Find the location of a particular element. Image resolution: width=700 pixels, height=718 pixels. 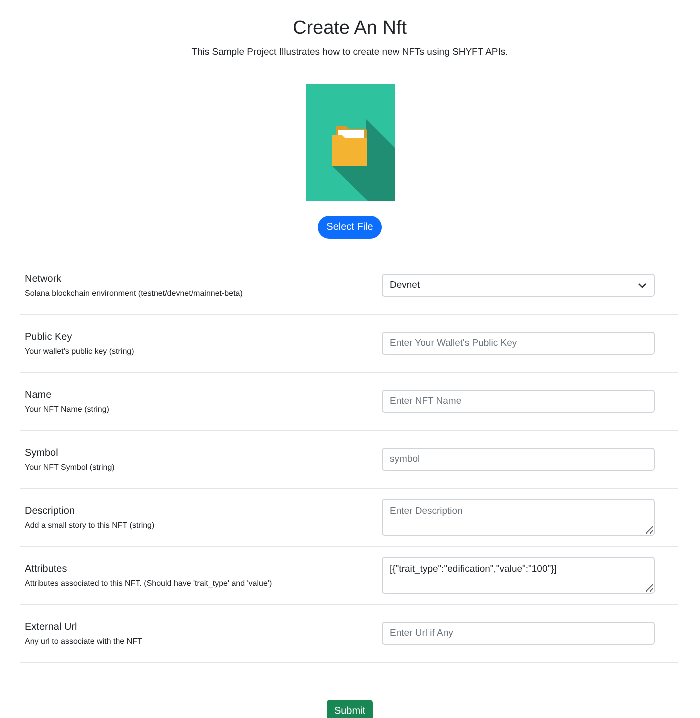

field-label: Name is located at coordinates (39, 395).